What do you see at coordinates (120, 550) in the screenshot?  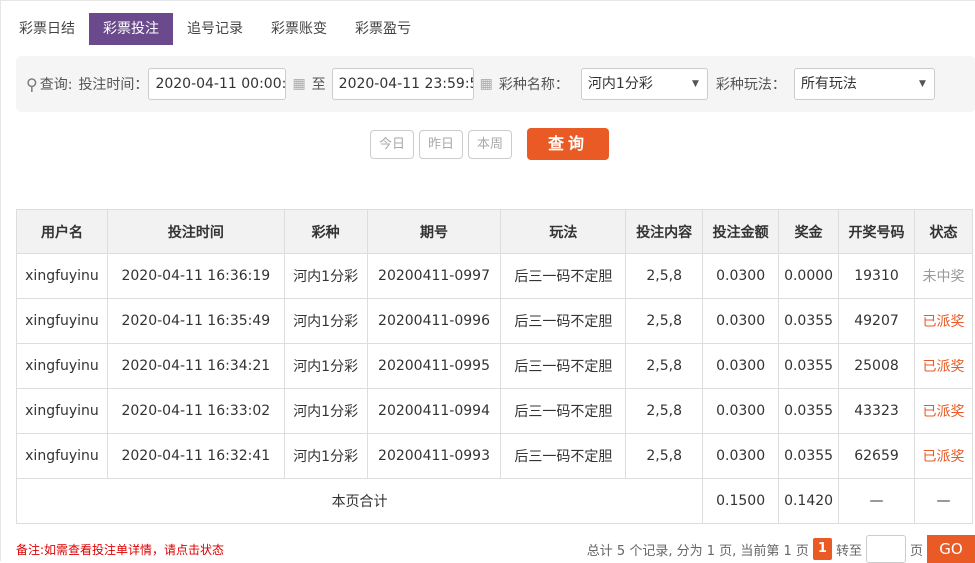 I see `note: 备注:如需查看投注单详情，请点击状态` at bounding box center [120, 550].